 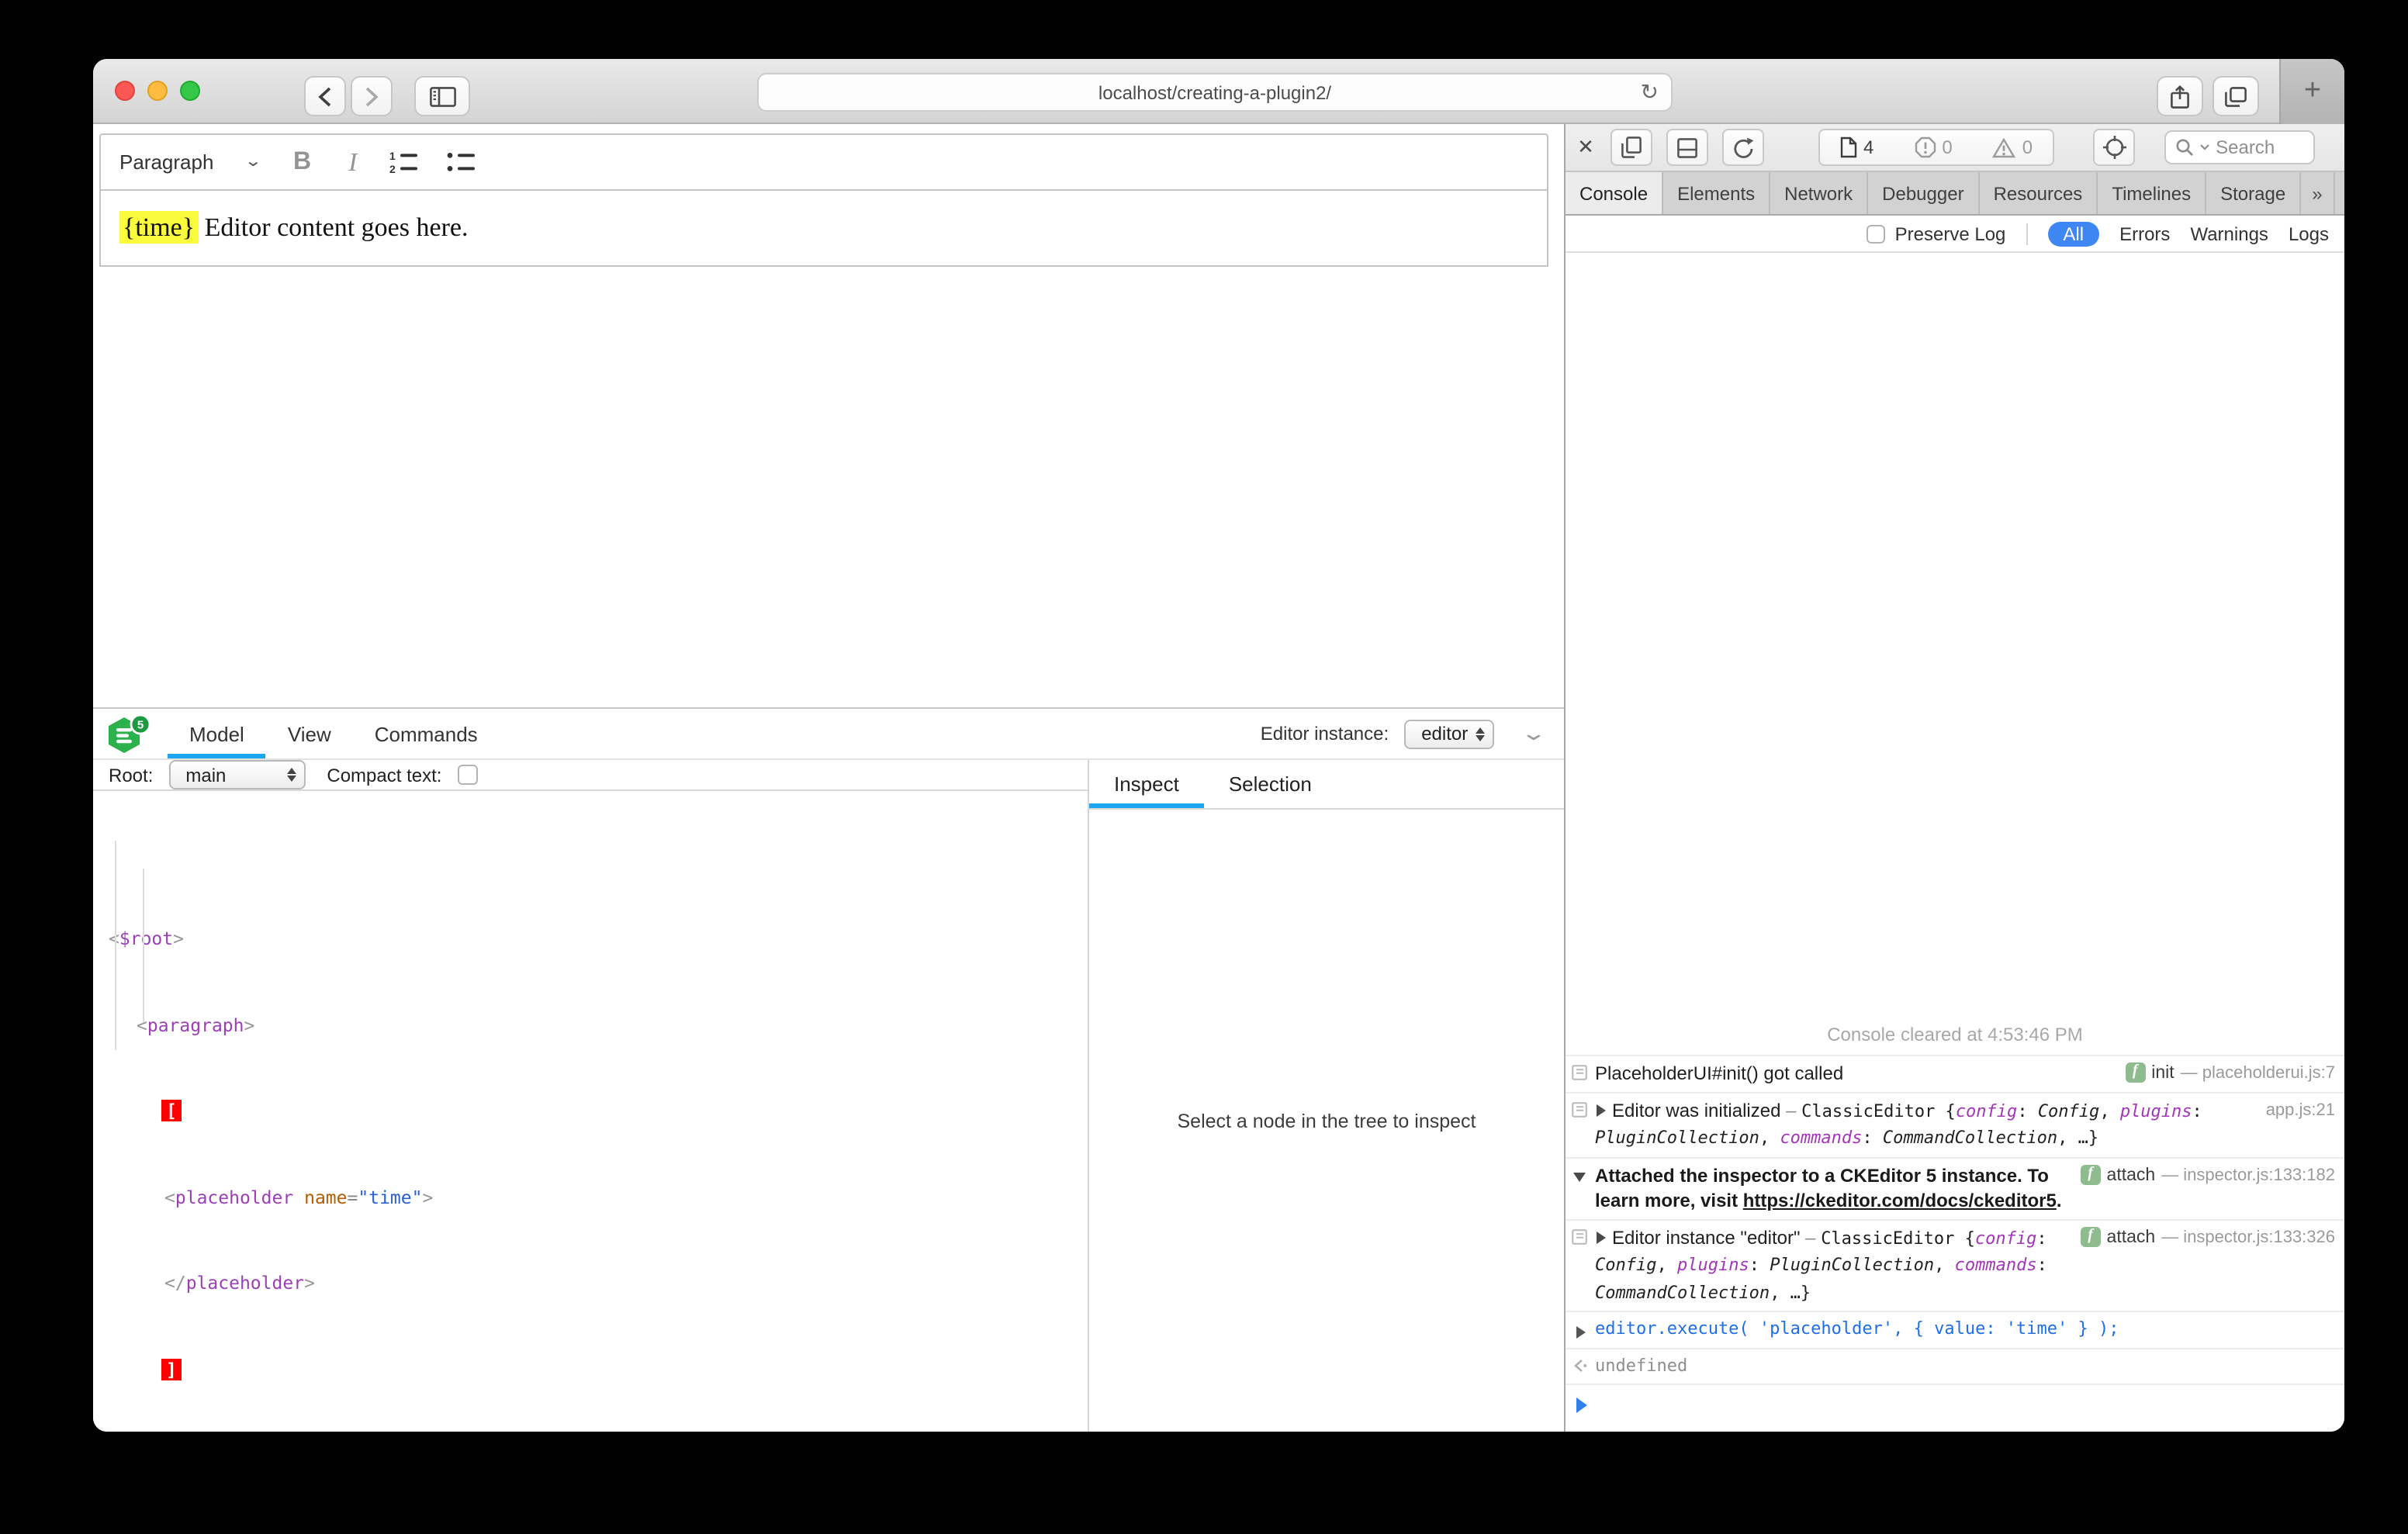 I want to click on heading-dropdown-label: Paragraph, so click(x=166, y=162).